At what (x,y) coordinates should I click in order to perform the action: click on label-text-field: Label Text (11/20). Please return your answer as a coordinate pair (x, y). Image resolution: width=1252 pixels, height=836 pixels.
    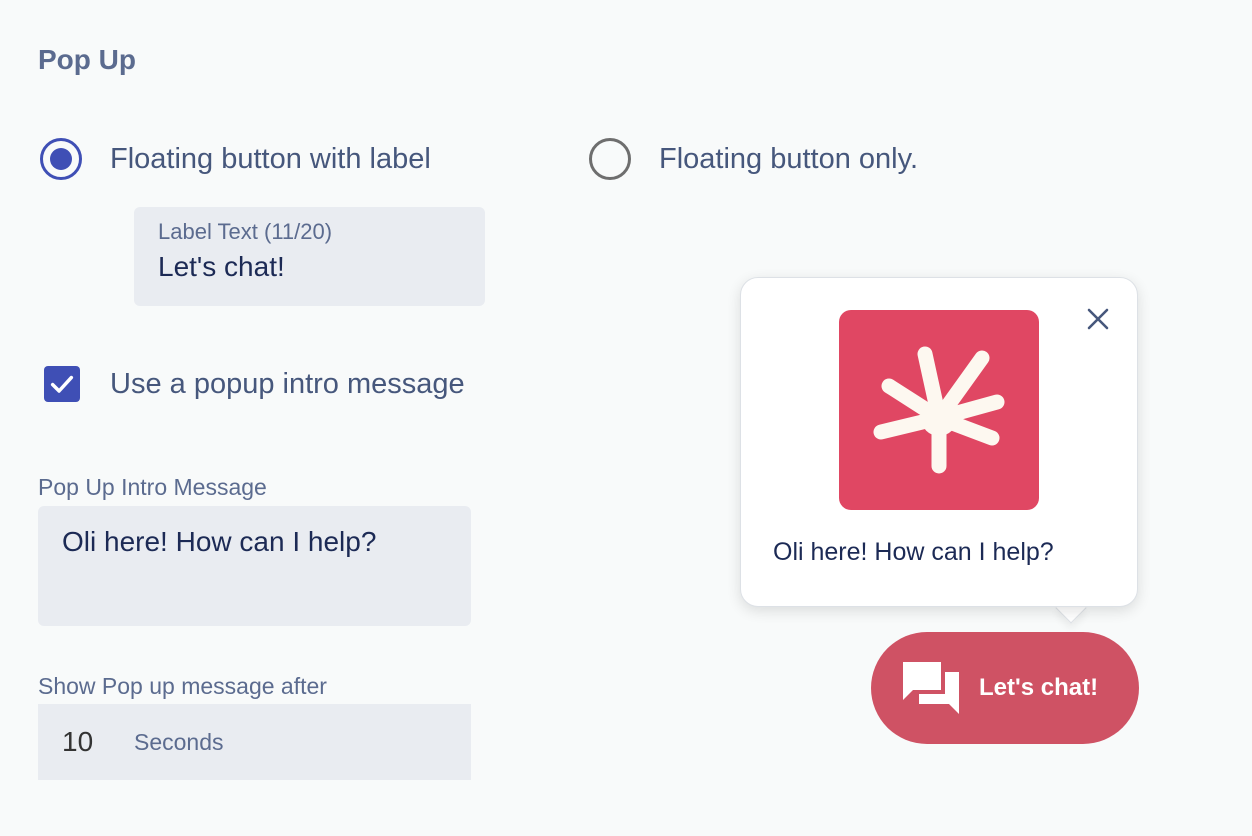
    Looking at the image, I should click on (309, 256).